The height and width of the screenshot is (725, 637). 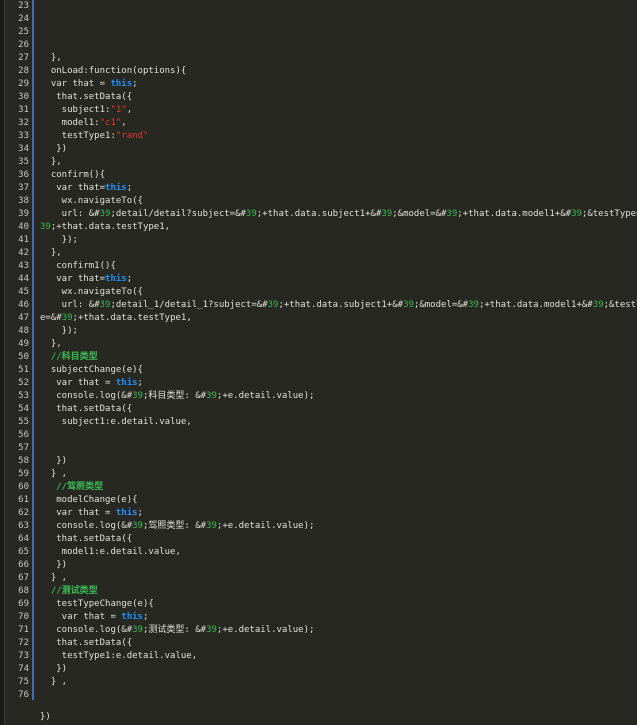 What do you see at coordinates (23, 591) in the screenshot?
I see `line-number: 68` at bounding box center [23, 591].